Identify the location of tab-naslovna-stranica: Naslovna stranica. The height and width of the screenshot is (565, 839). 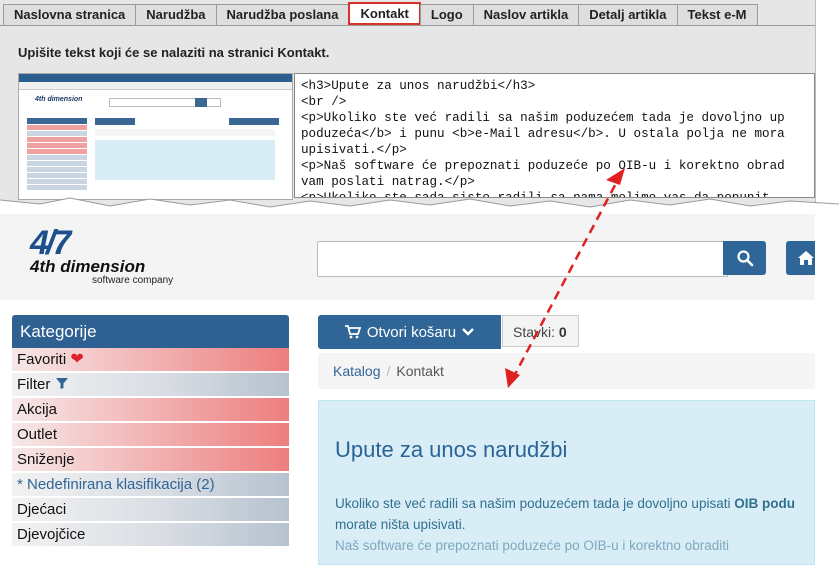
(70, 14).